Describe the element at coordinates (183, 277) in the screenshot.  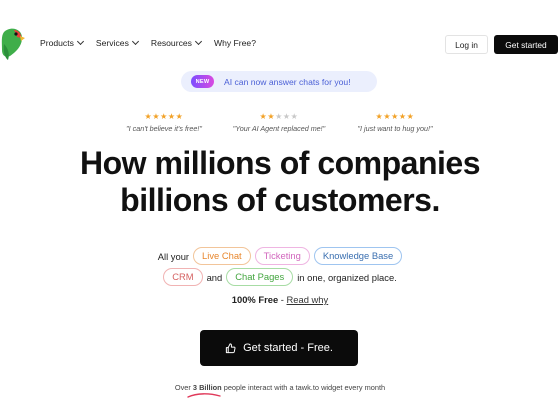
I see `tag-crm: CRM` at that location.